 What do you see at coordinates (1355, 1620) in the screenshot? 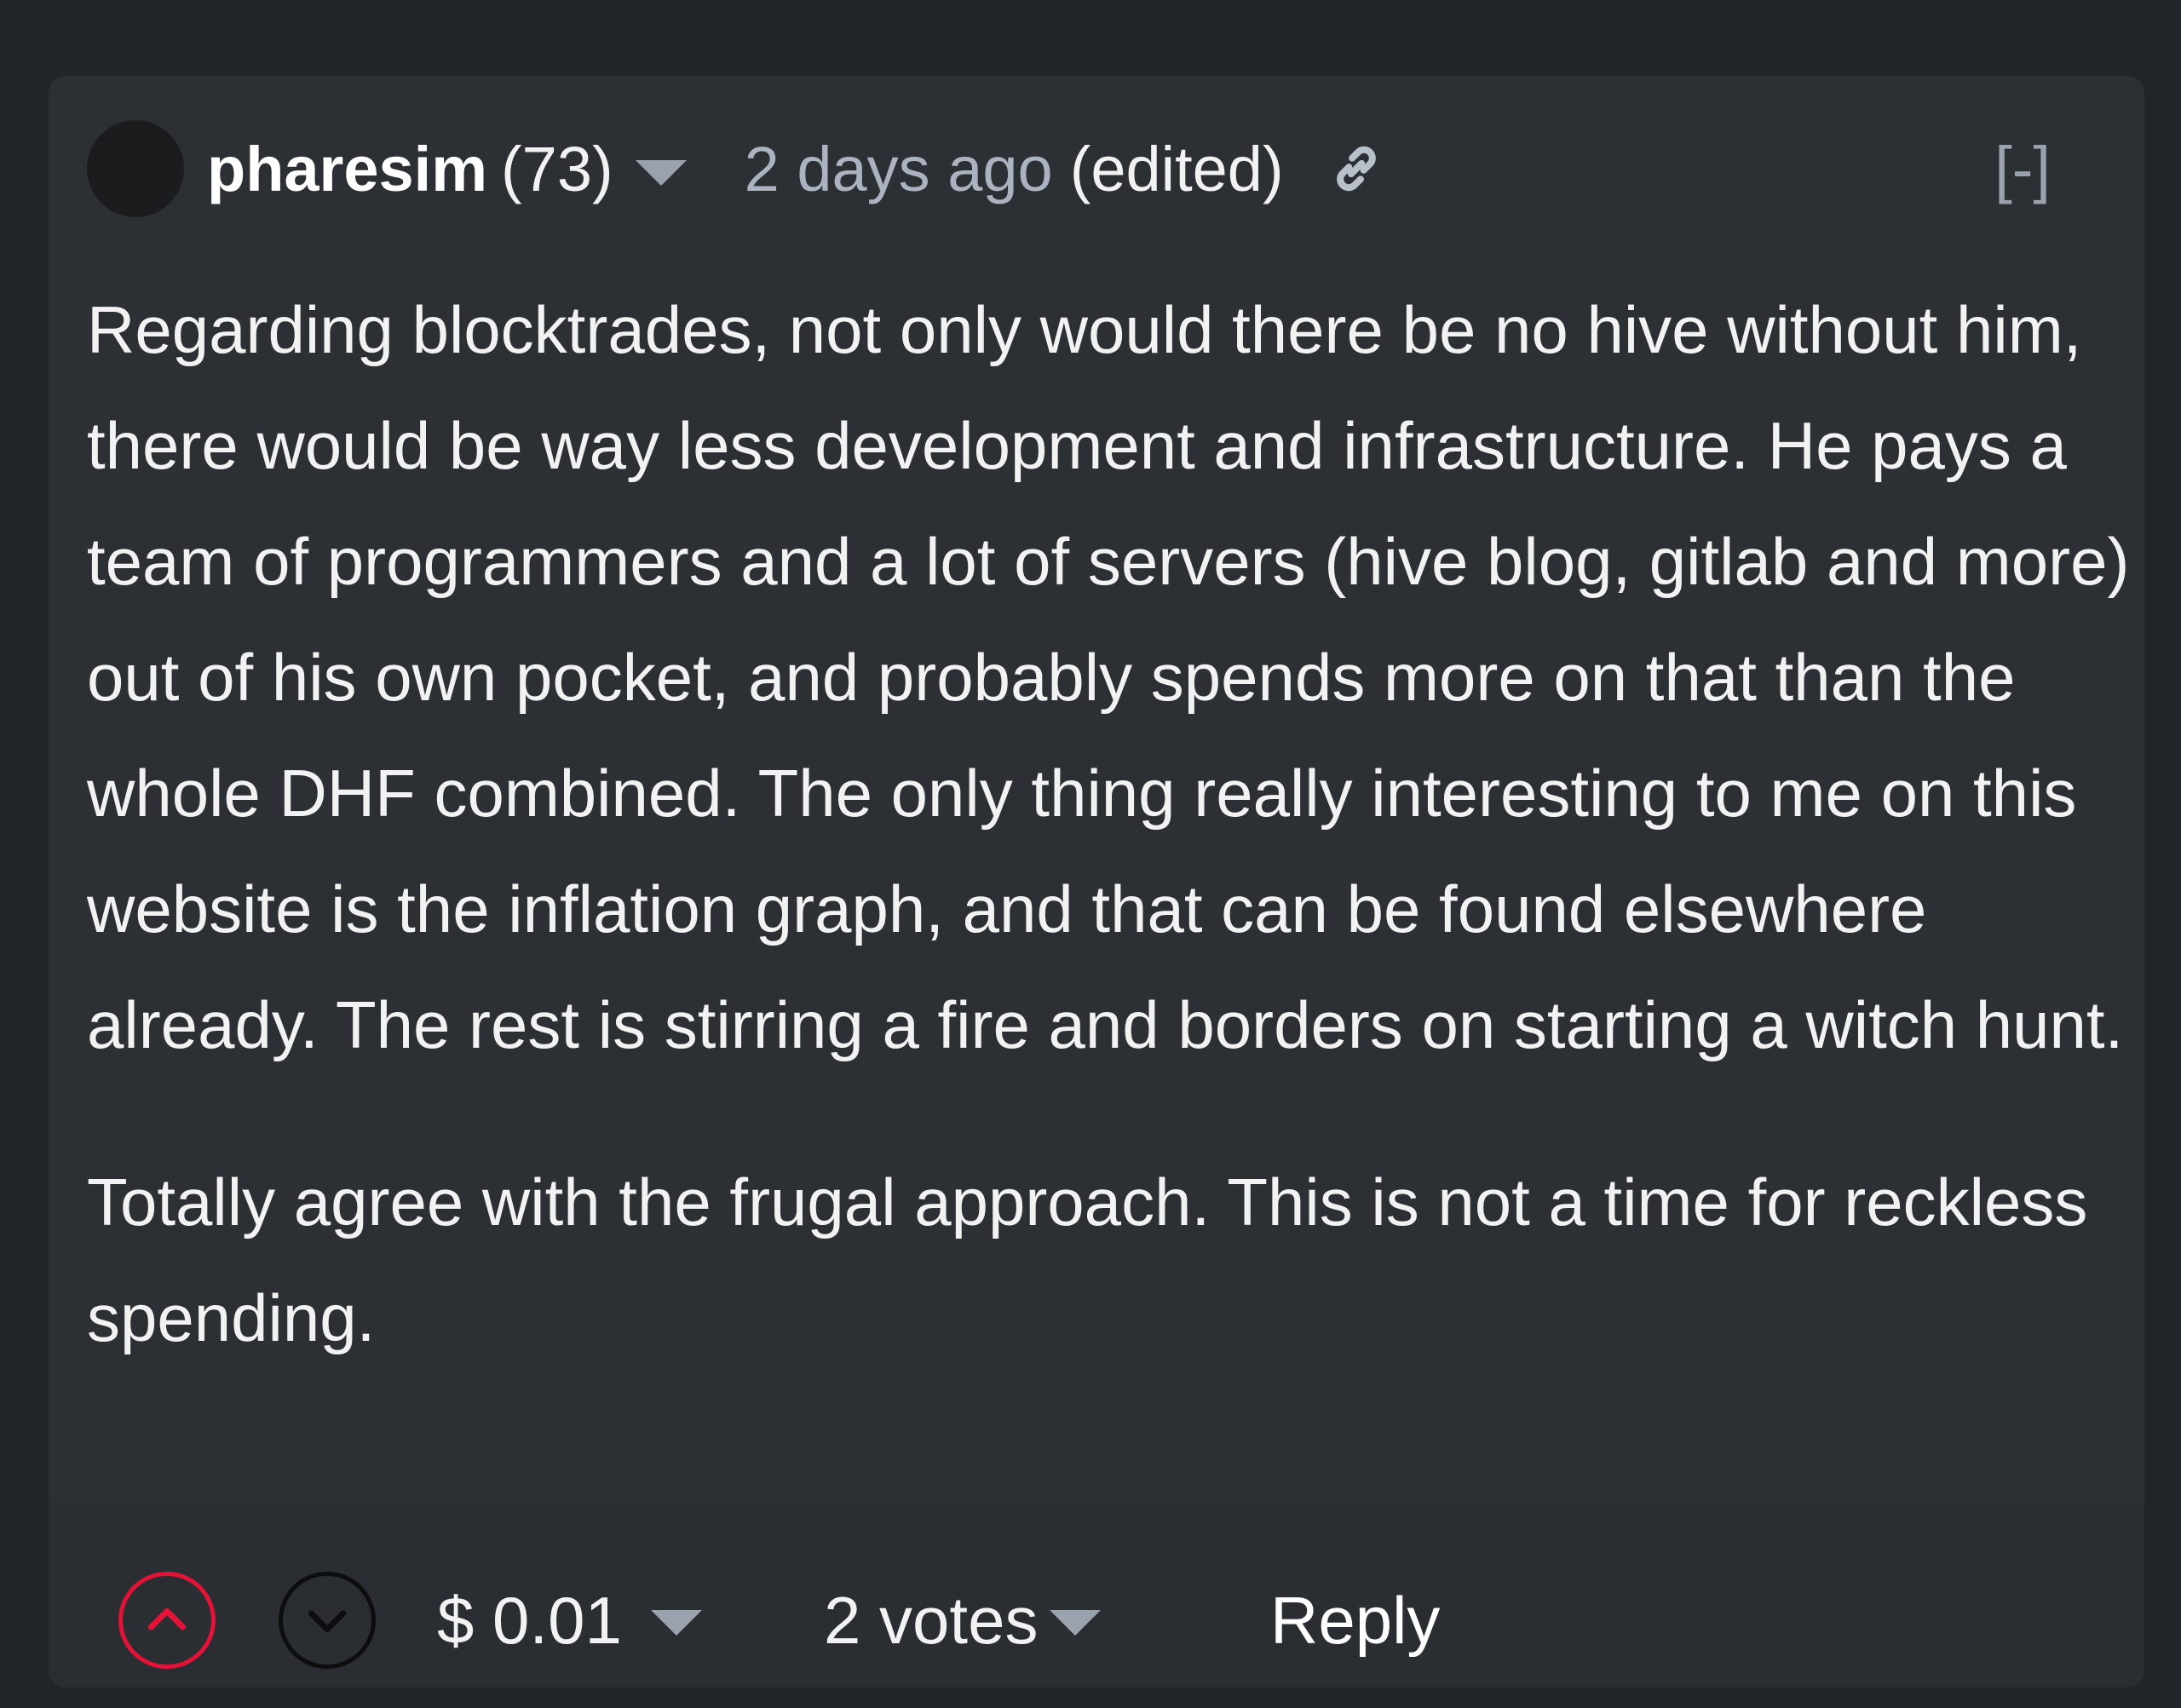
I see `reply-button: Reply` at bounding box center [1355, 1620].